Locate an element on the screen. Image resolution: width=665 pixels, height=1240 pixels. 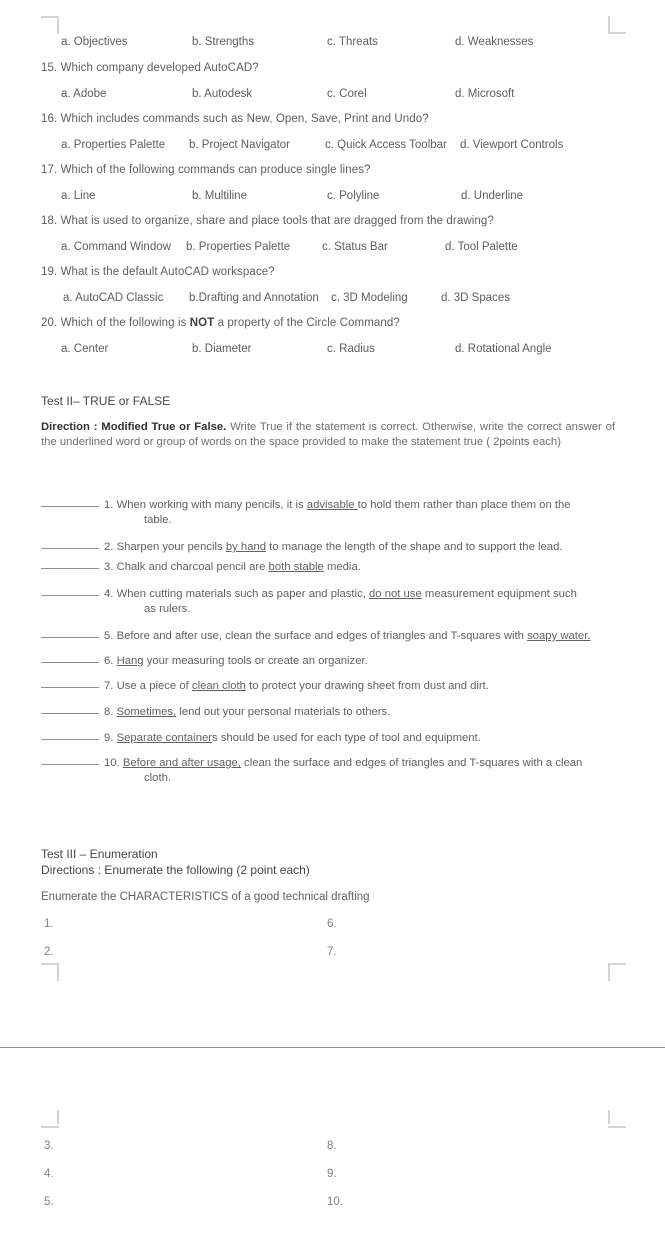
enum-item-6: 6. is located at coordinates (332, 924).